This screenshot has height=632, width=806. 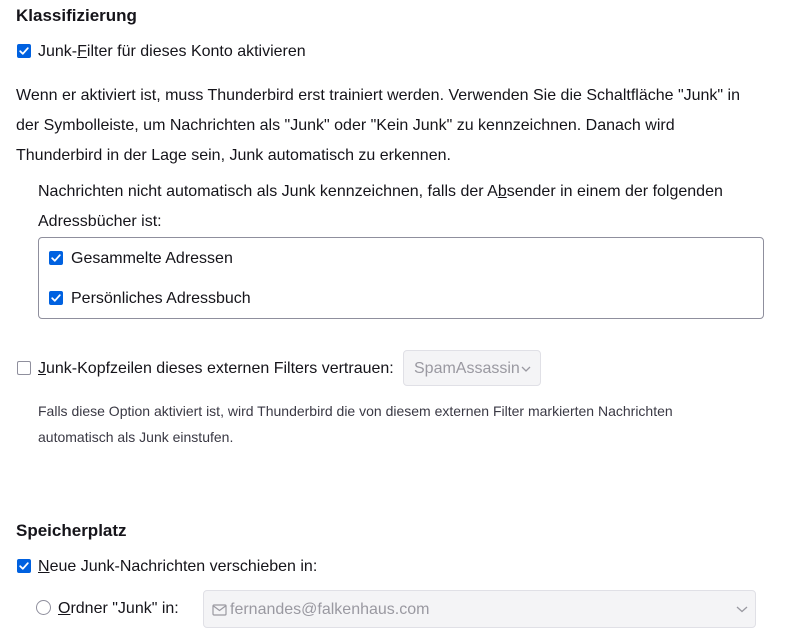 What do you see at coordinates (118, 609) in the screenshot?
I see `junk-folder-label: Ordner "Junk" in:` at bounding box center [118, 609].